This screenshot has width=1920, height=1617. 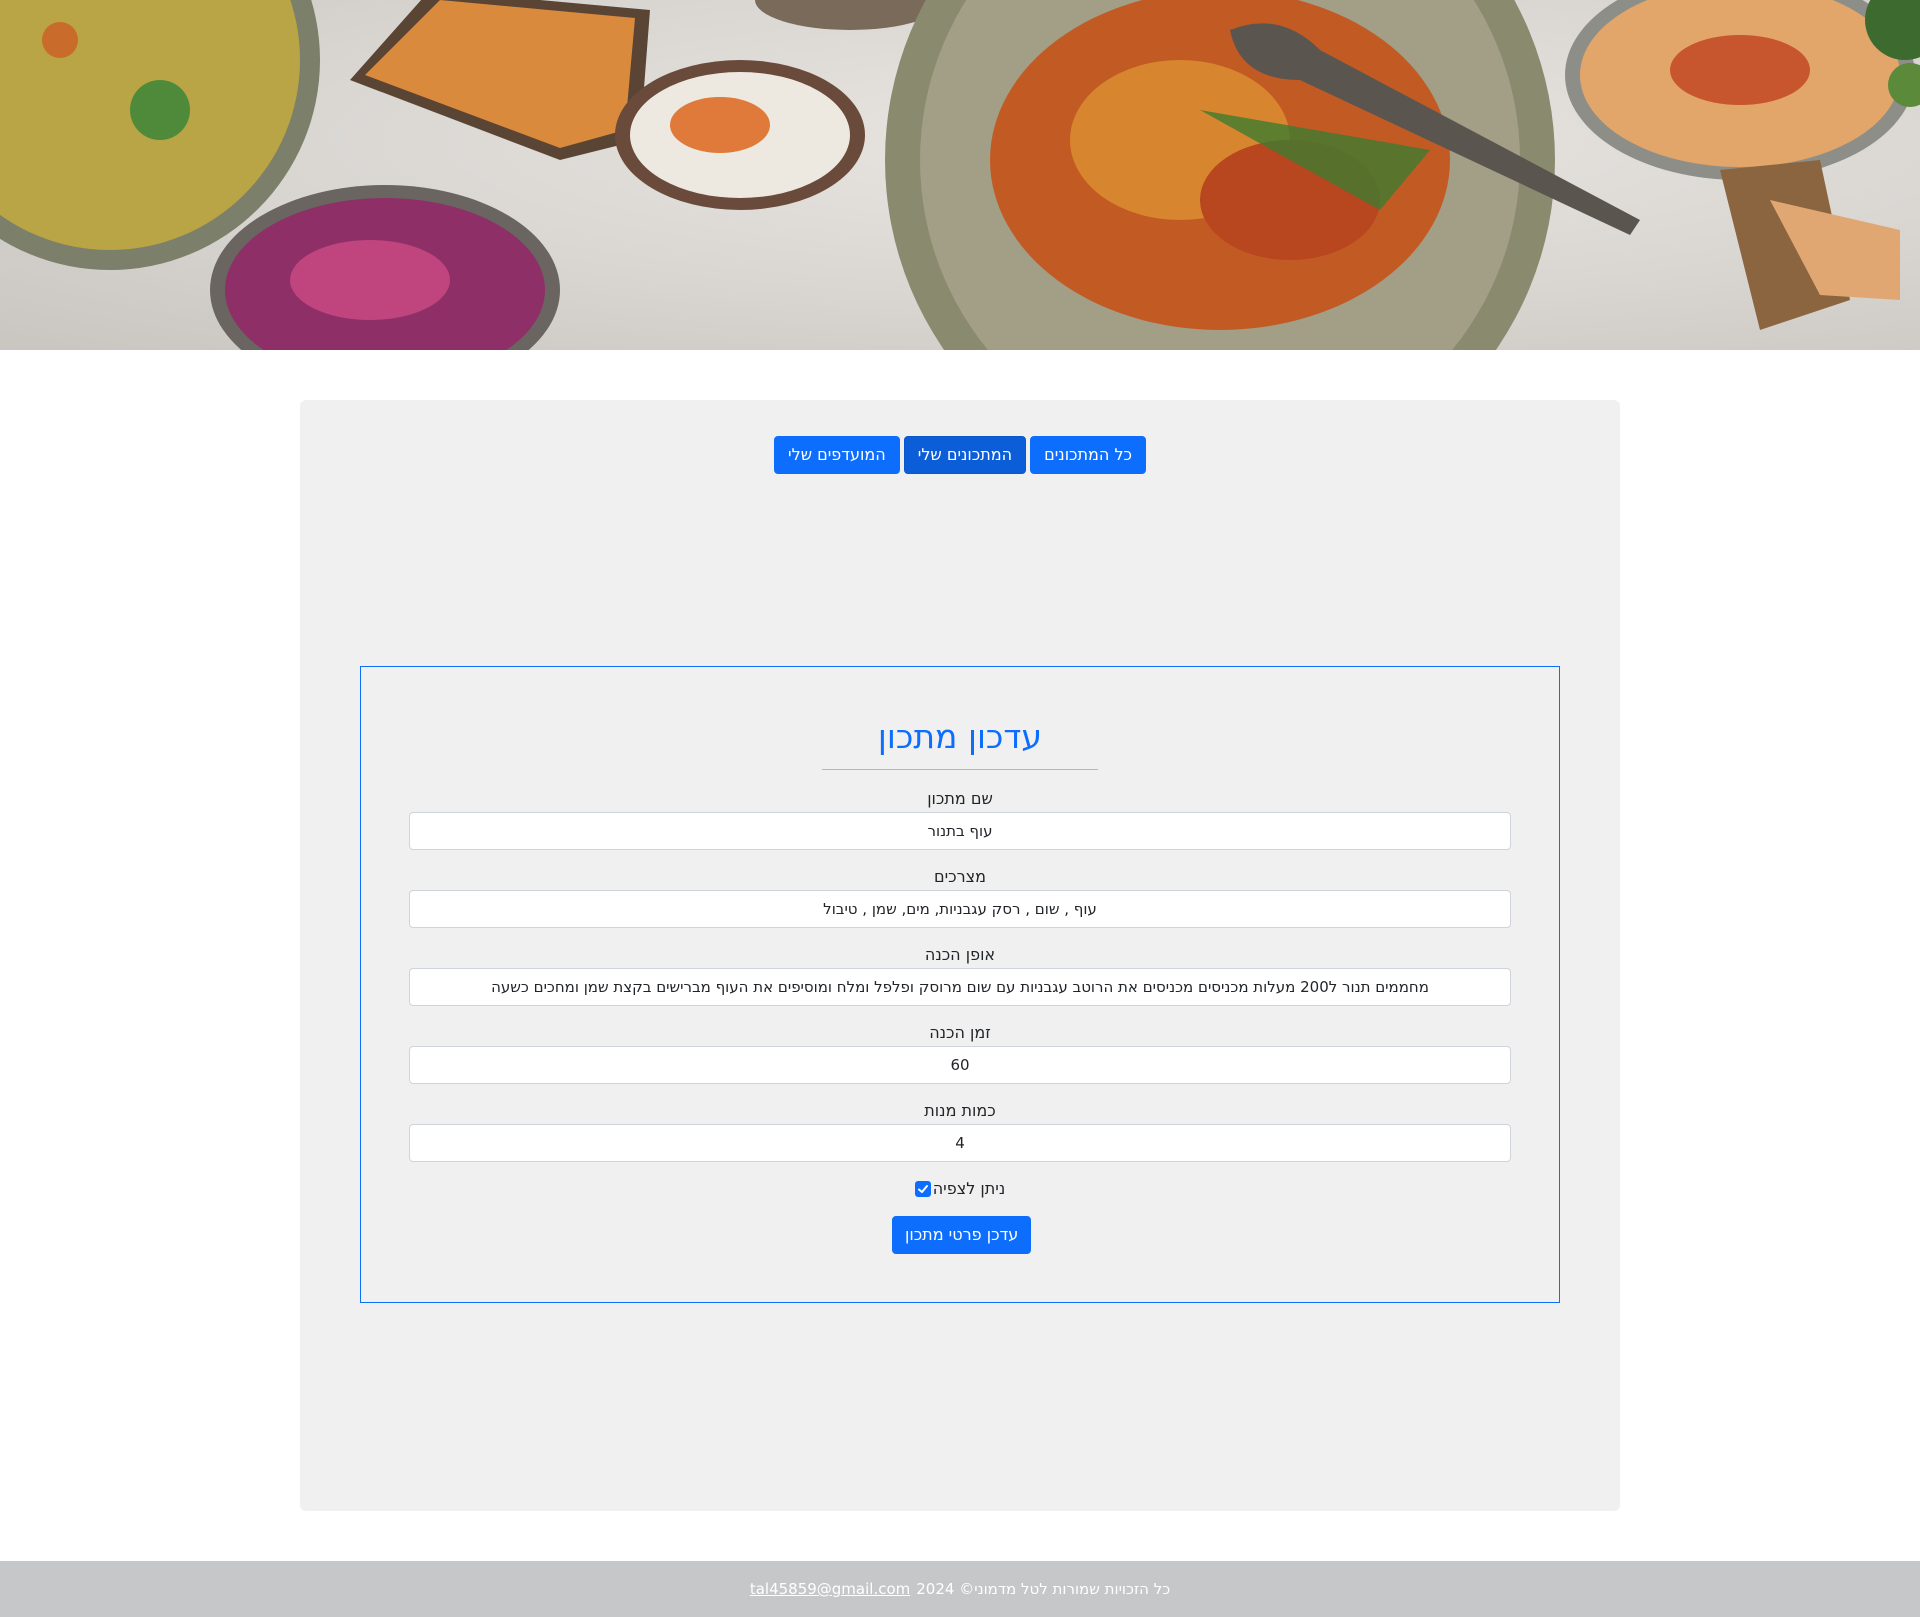 I want to click on ingredients-group: מצרכים, so click(x=960, y=897).